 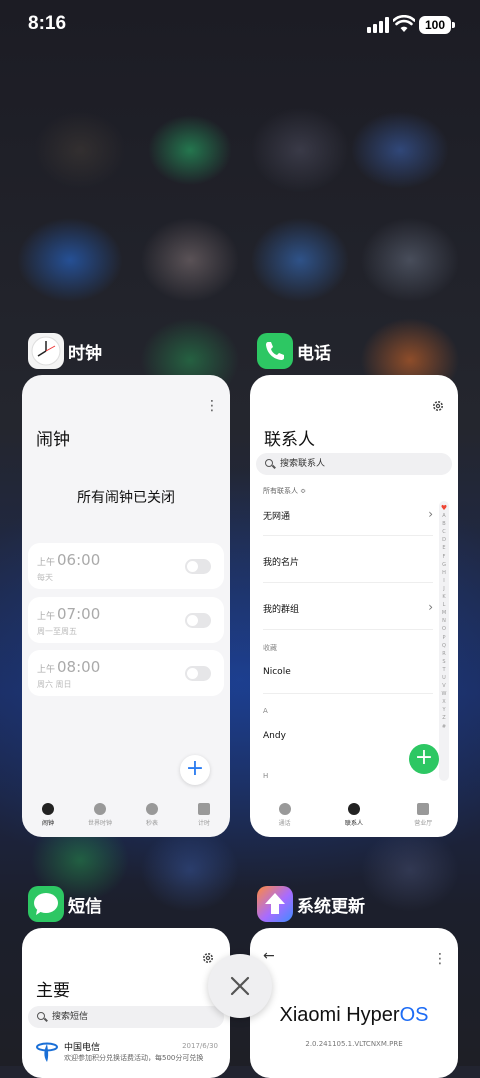 I want to click on index-letter: L, so click(x=444, y=605).